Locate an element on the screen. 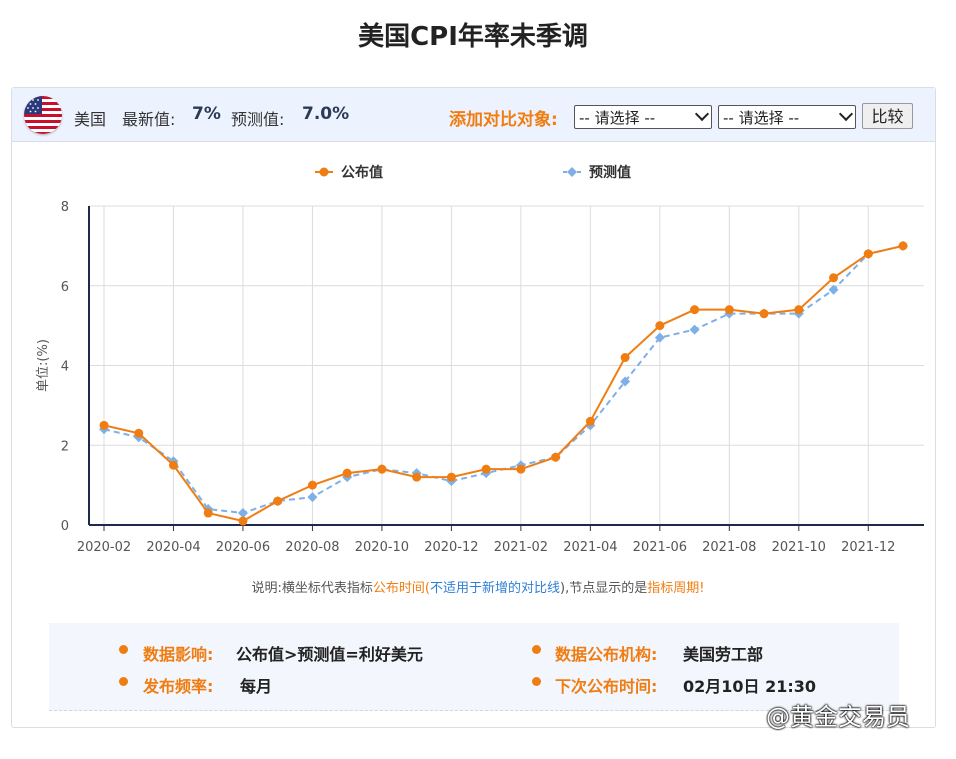 This screenshot has width=956, height=759. x-tick-label: 2020-12 is located at coordinates (451, 547).